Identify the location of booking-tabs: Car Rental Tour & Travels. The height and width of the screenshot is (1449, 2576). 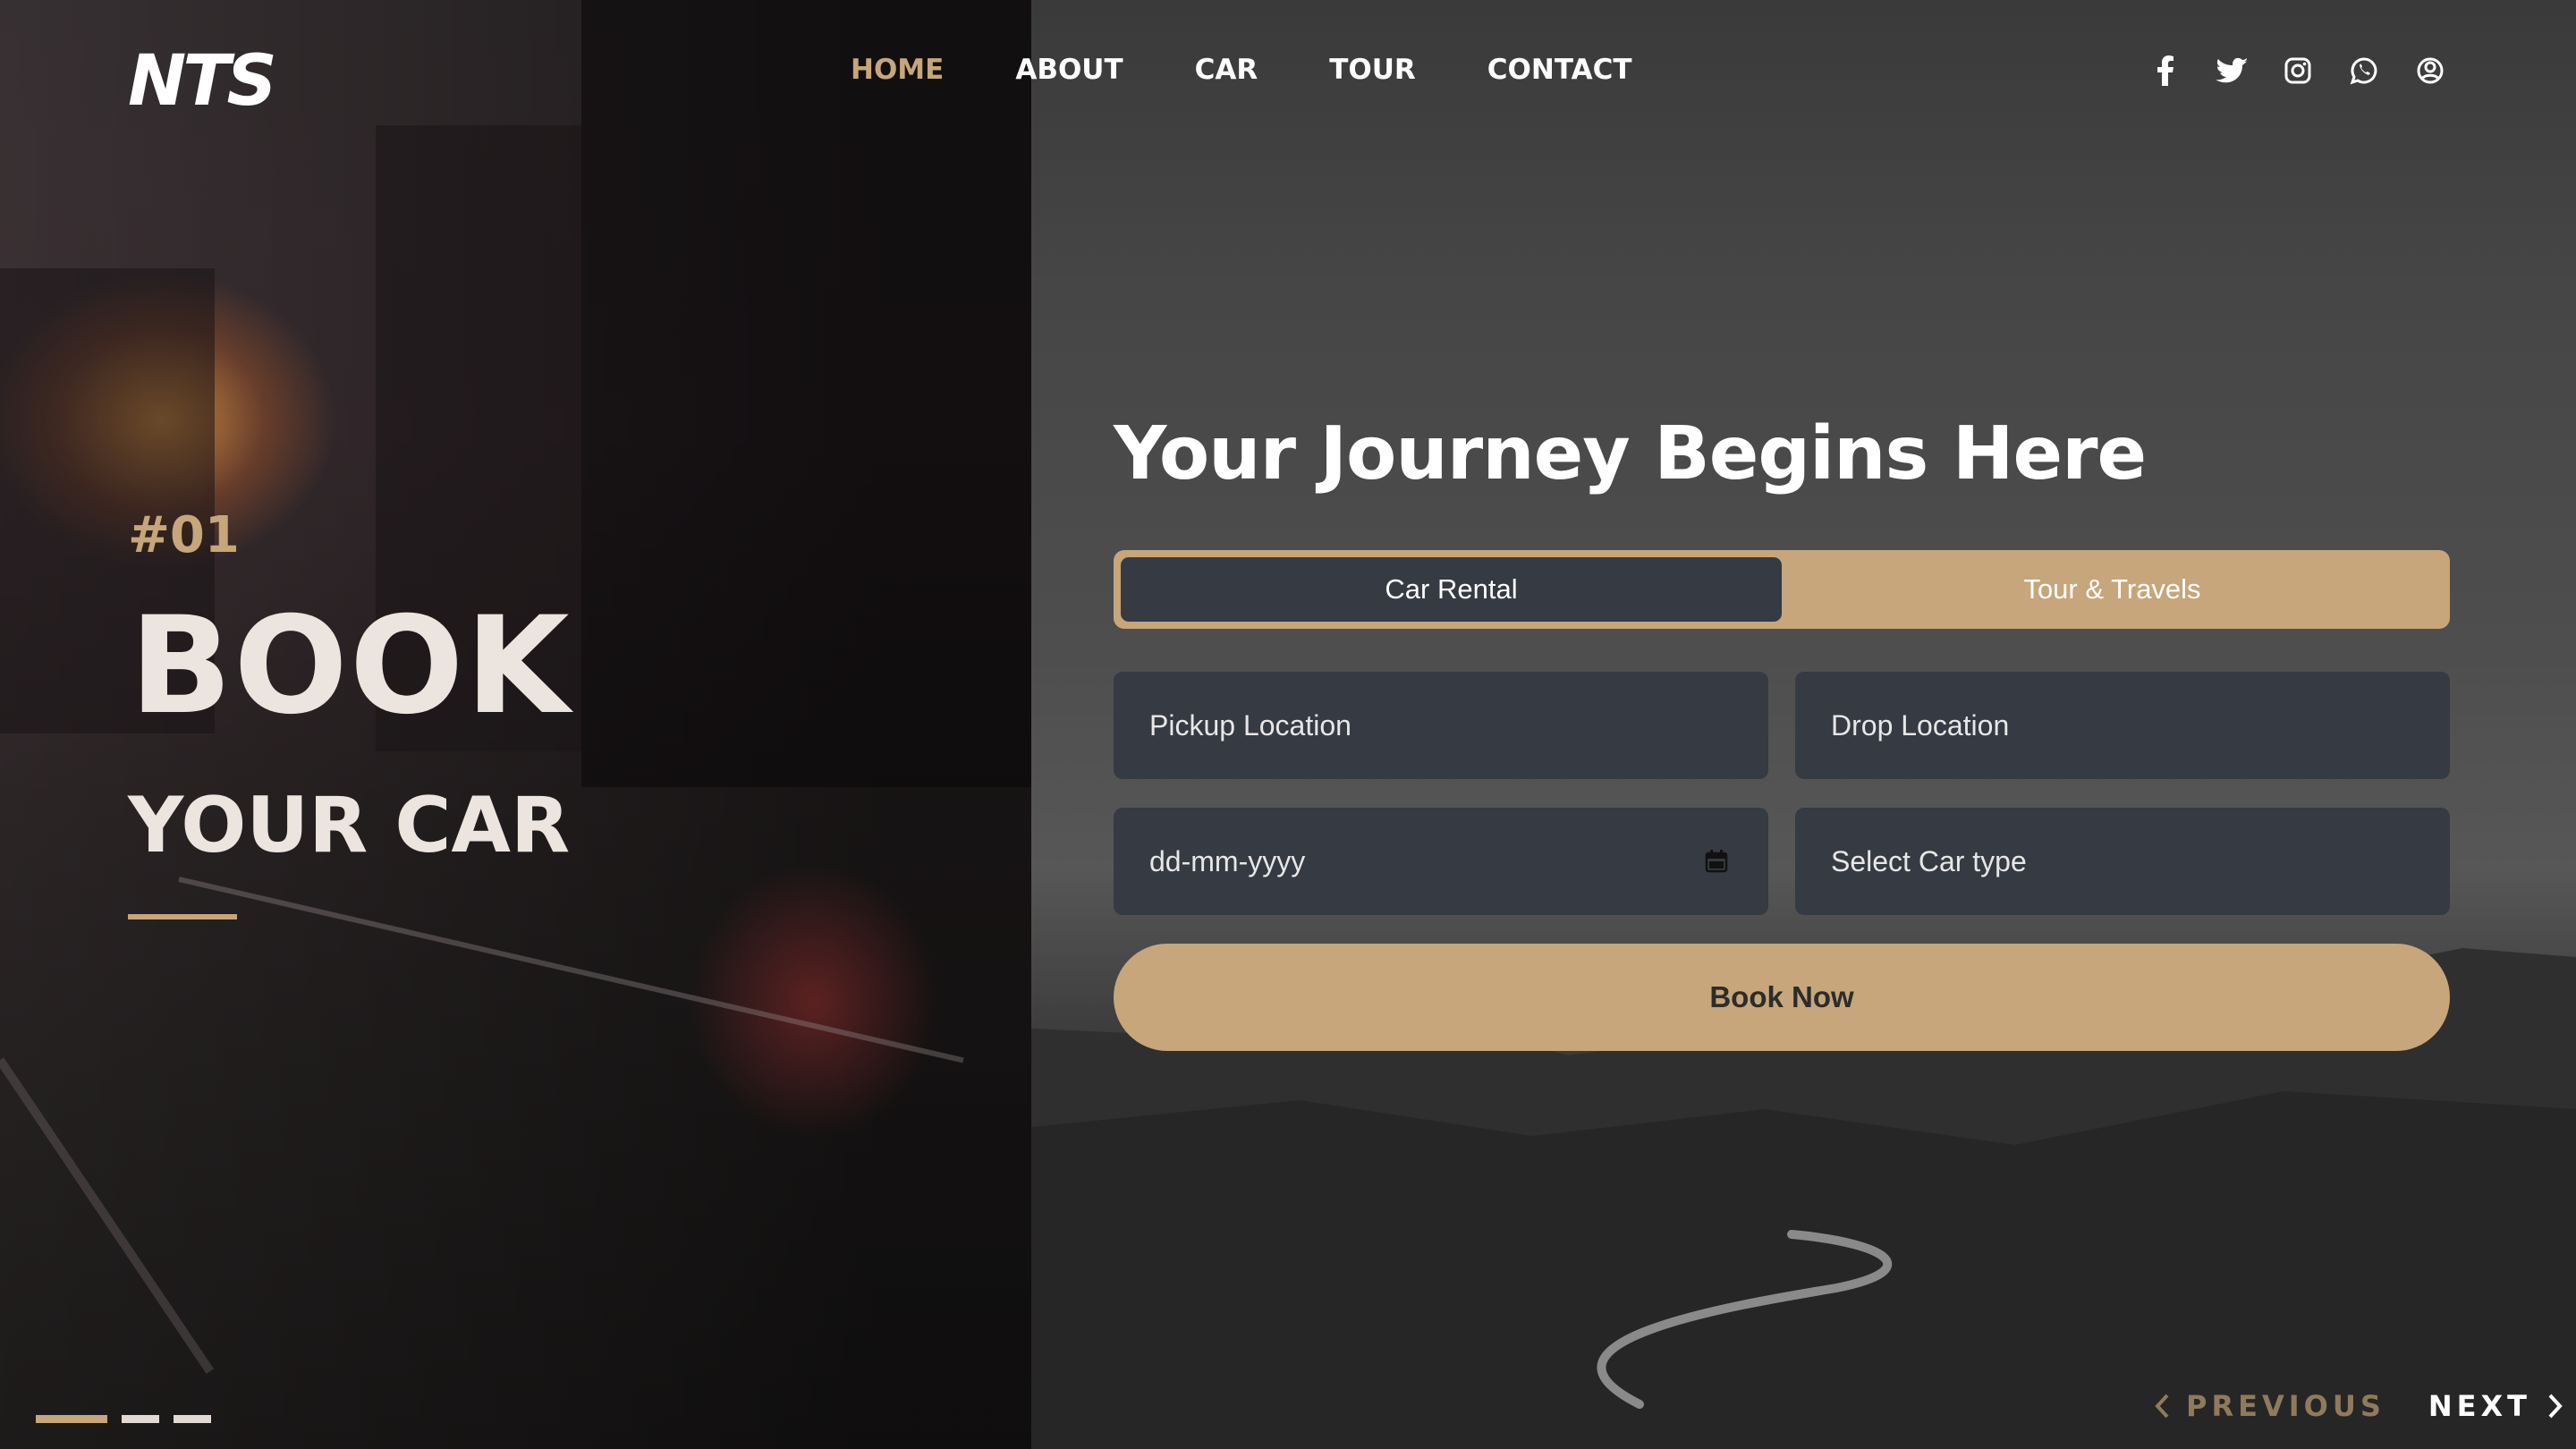
(1782, 589).